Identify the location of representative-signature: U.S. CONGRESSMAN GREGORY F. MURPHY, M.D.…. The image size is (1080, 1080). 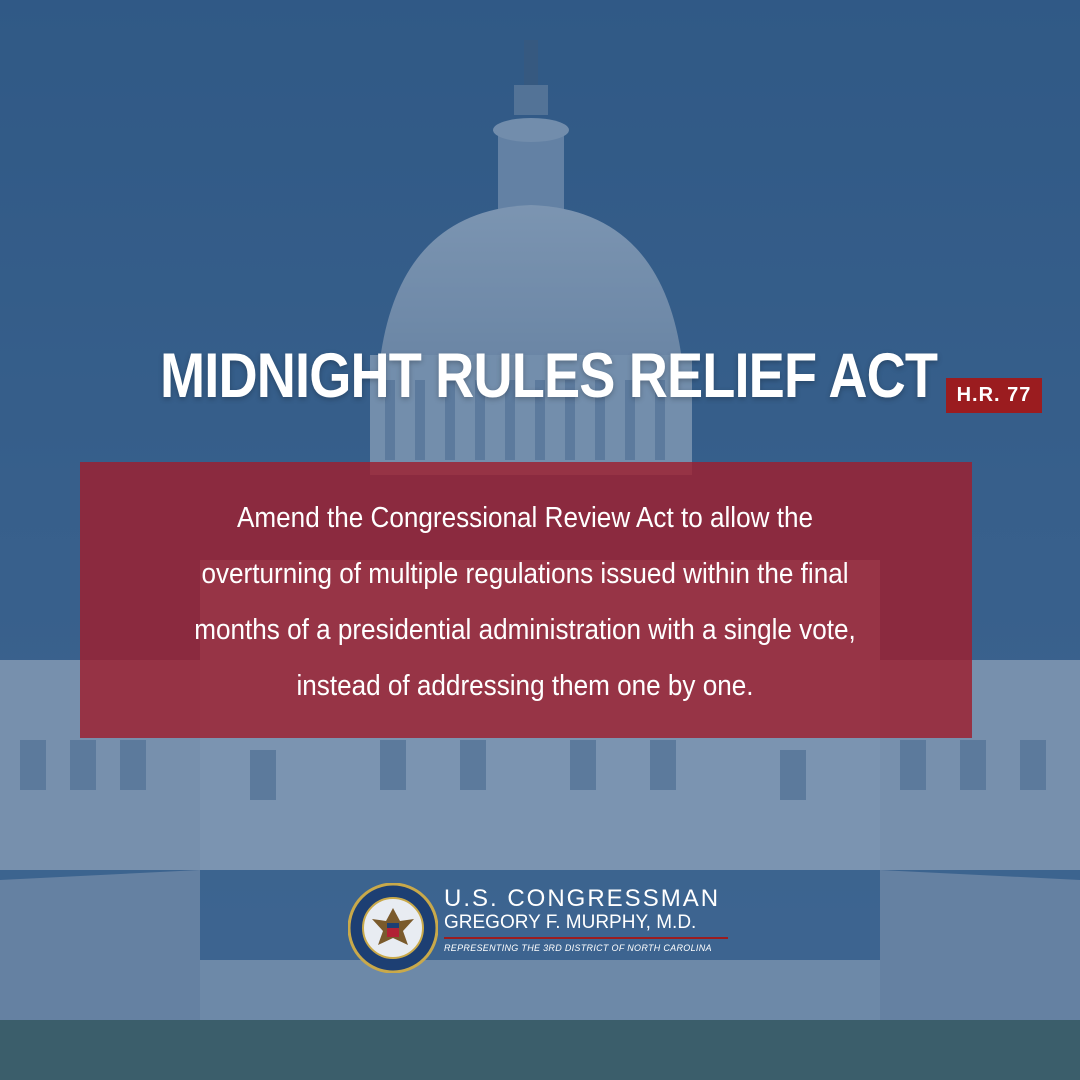
(594, 919).